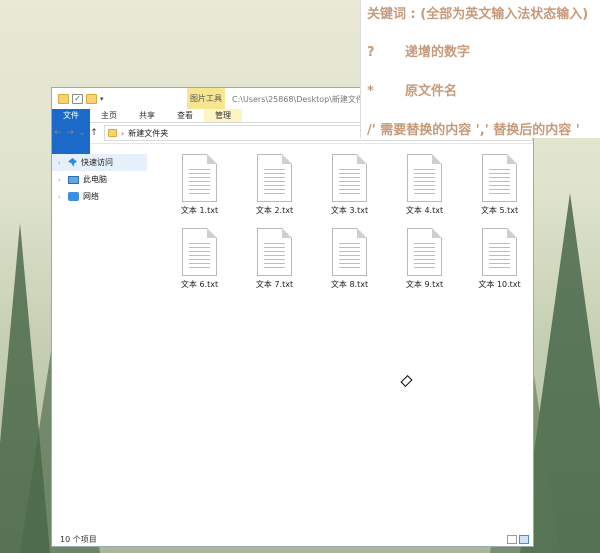 Image resolution: width=600 pixels, height=553 pixels. I want to click on view-toggle, so click(518, 539).